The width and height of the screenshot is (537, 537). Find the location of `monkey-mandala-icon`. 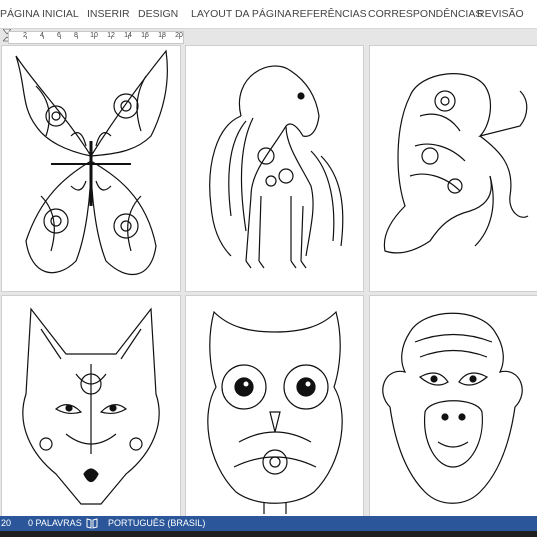

monkey-mandala-icon is located at coordinates (452, 408).